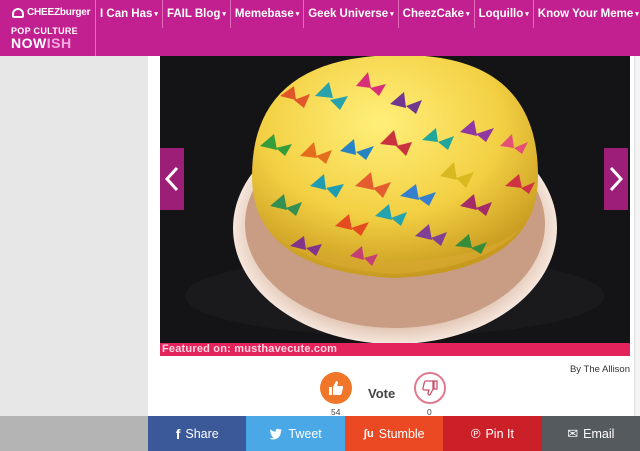 This screenshot has width=640, height=451. I want to click on nav-item-i-can-has: I Can Has ▾, so click(129, 14).